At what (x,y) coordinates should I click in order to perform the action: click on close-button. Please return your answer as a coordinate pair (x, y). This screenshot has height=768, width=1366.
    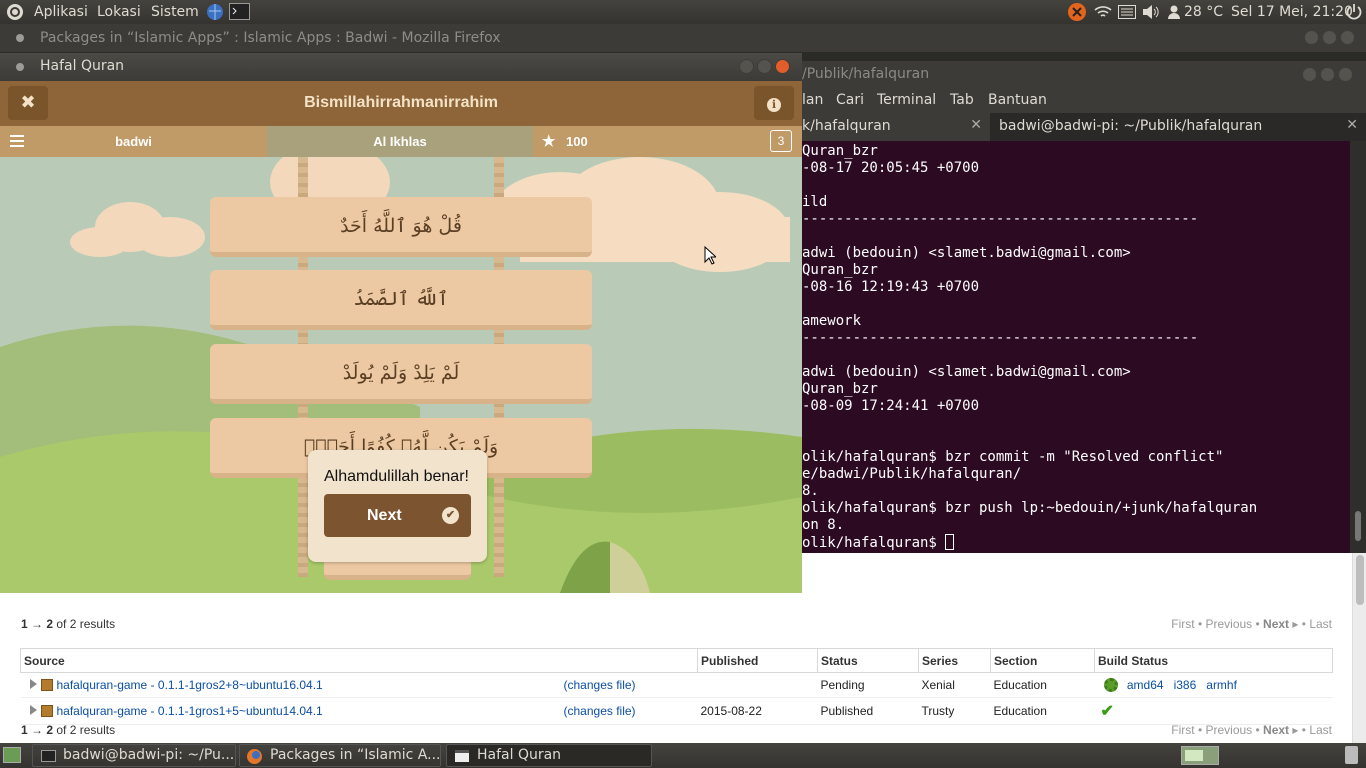
    Looking at the image, I should click on (1347, 37).